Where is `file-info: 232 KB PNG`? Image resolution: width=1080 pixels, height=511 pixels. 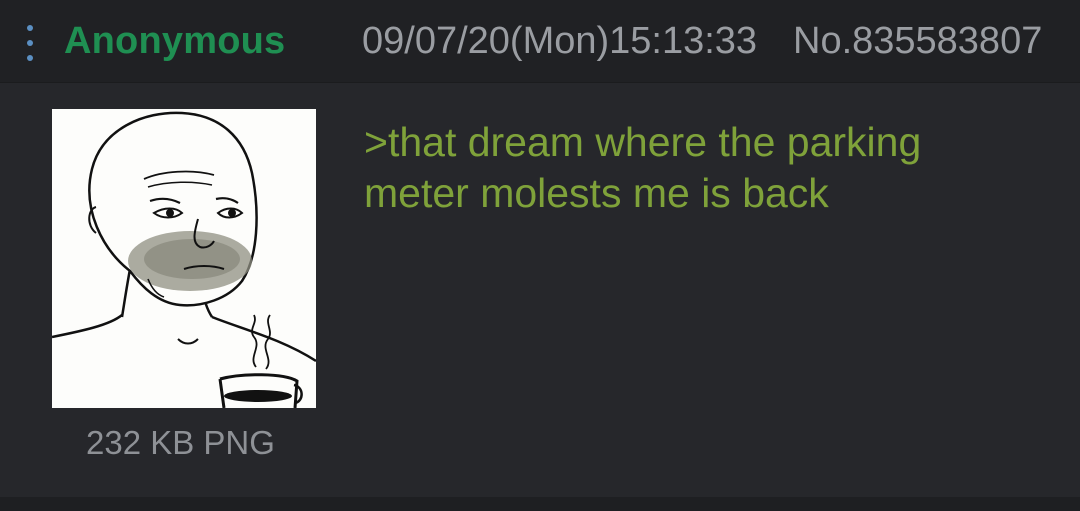 file-info: 232 KB PNG is located at coordinates (180, 442).